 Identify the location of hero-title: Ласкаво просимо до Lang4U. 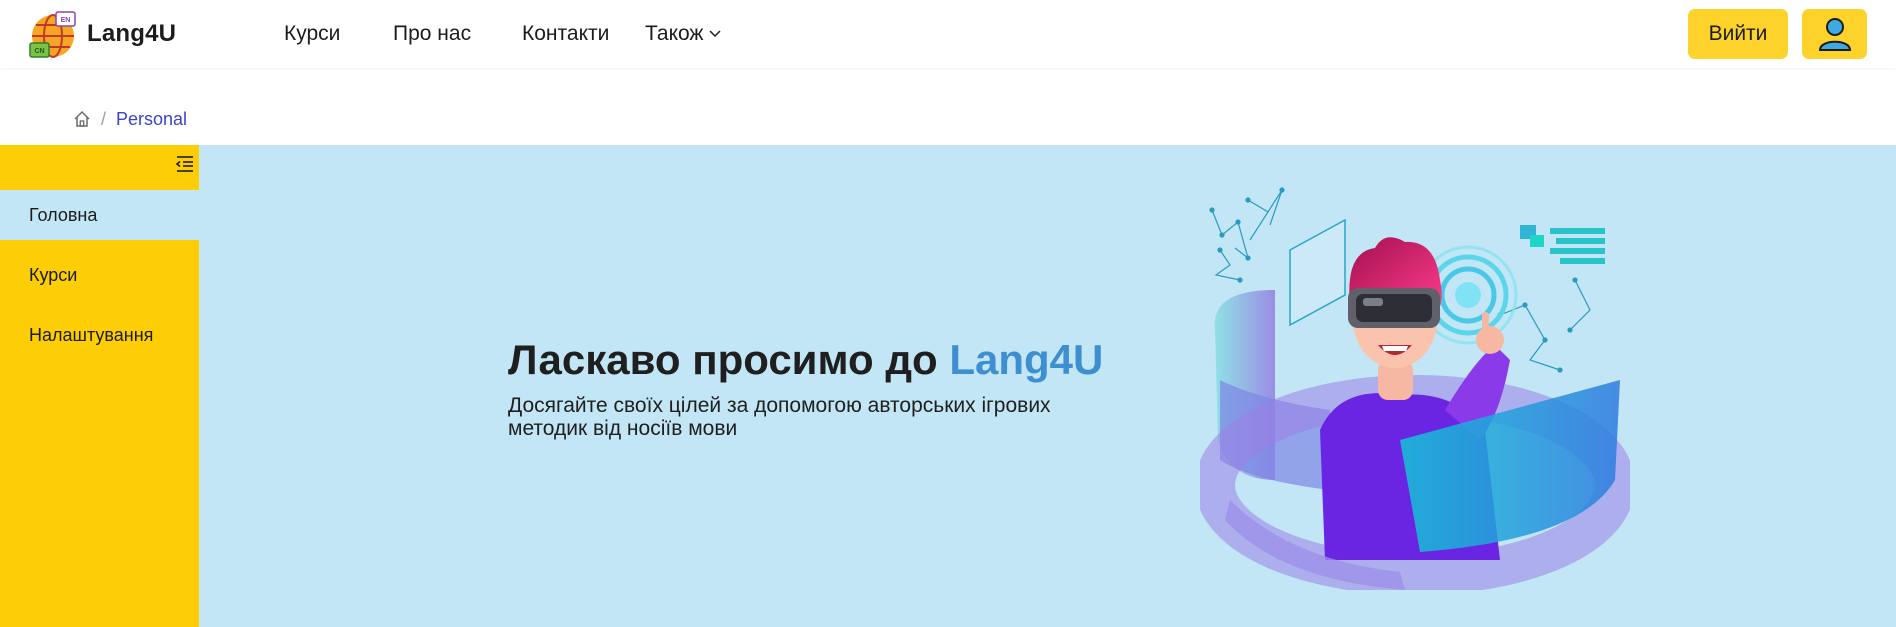
(805, 360).